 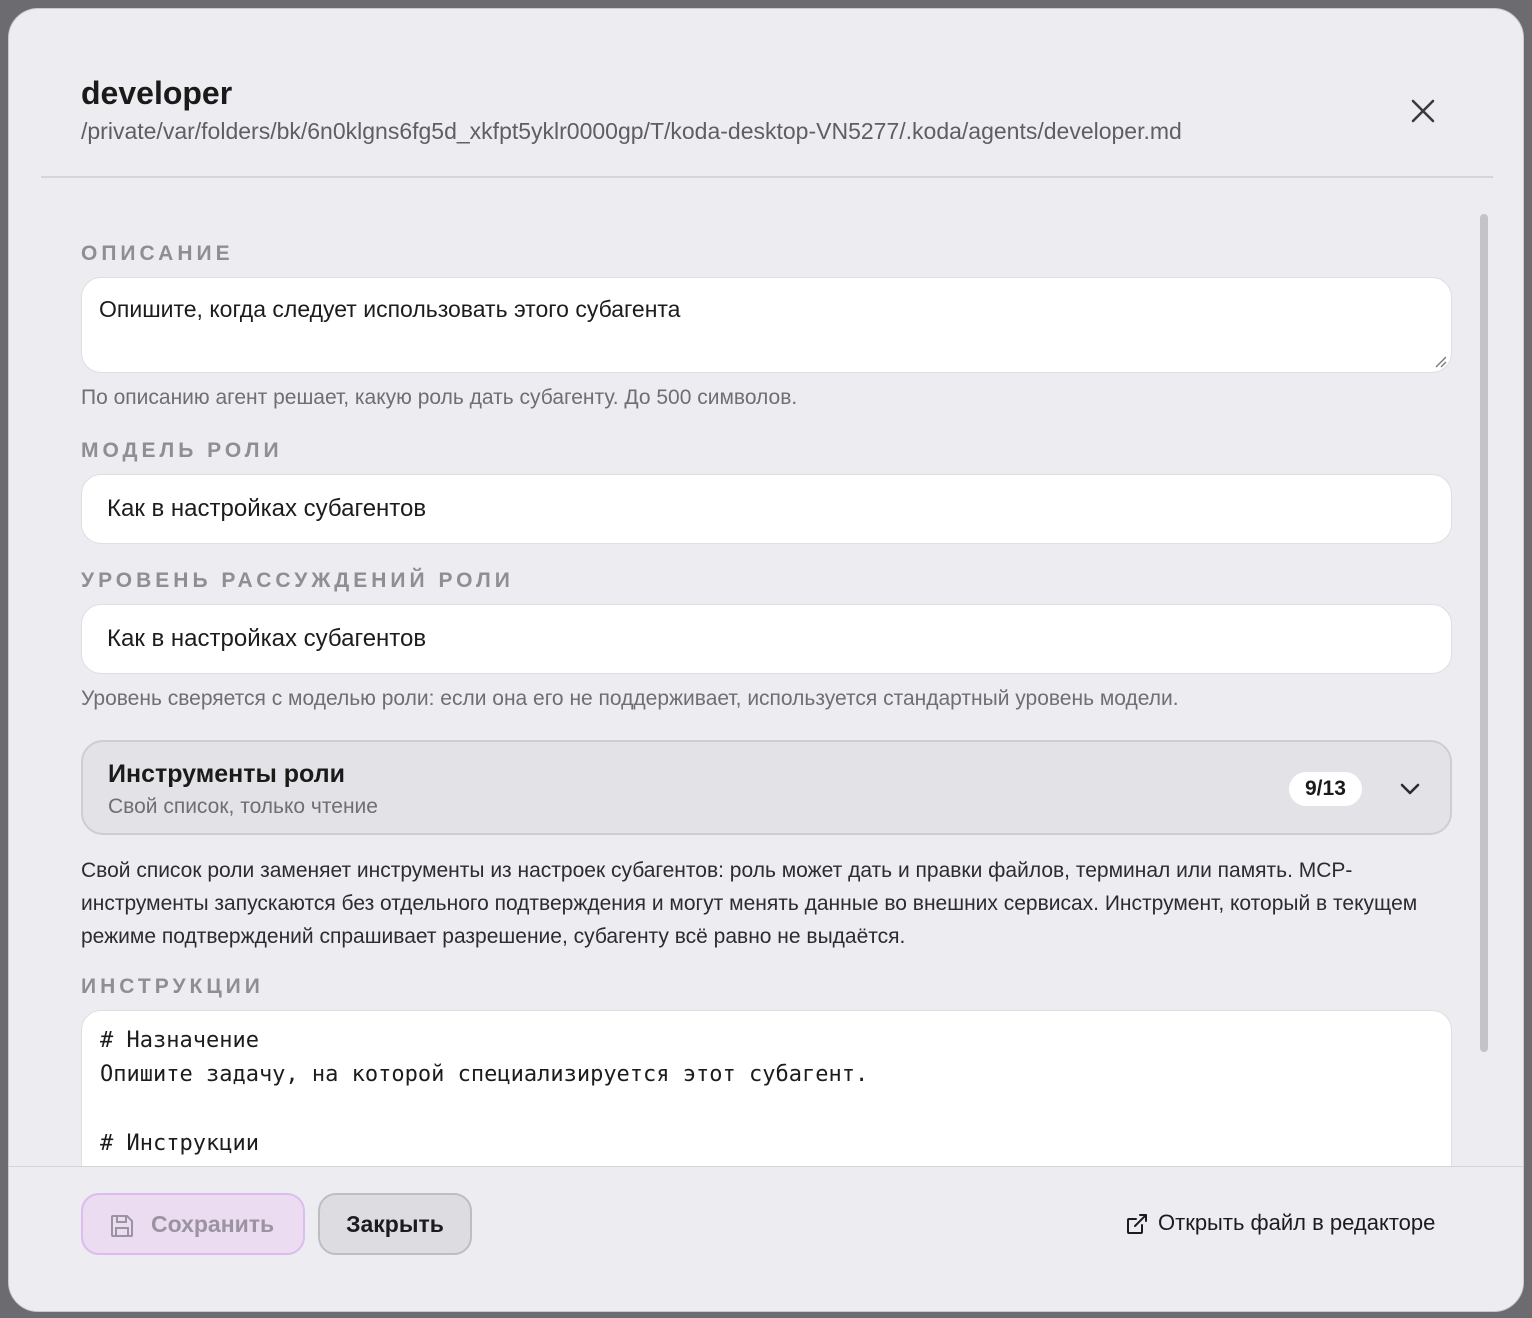 What do you see at coordinates (1297, 1222) in the screenshot?
I see `open-editor-label: Открыть файл в редакторе` at bounding box center [1297, 1222].